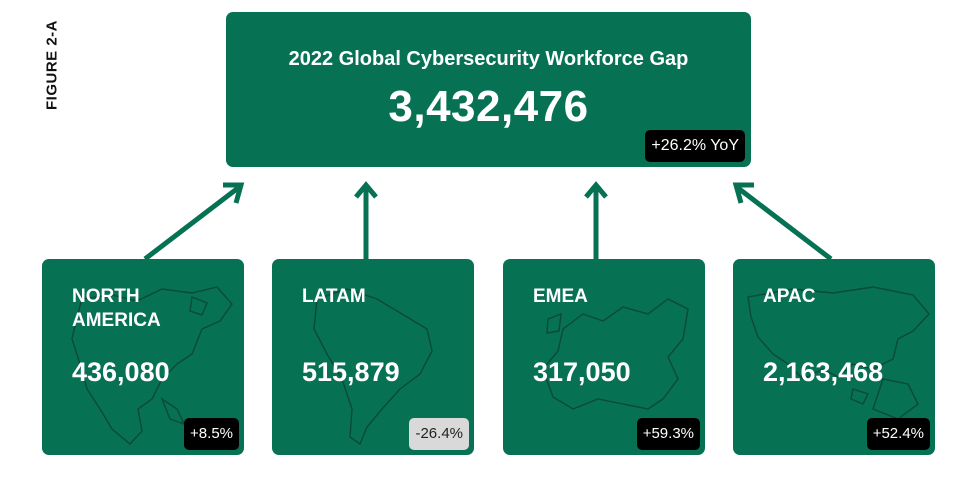  Describe the element at coordinates (191, 223) in the screenshot. I see `arrow-north-america` at that location.